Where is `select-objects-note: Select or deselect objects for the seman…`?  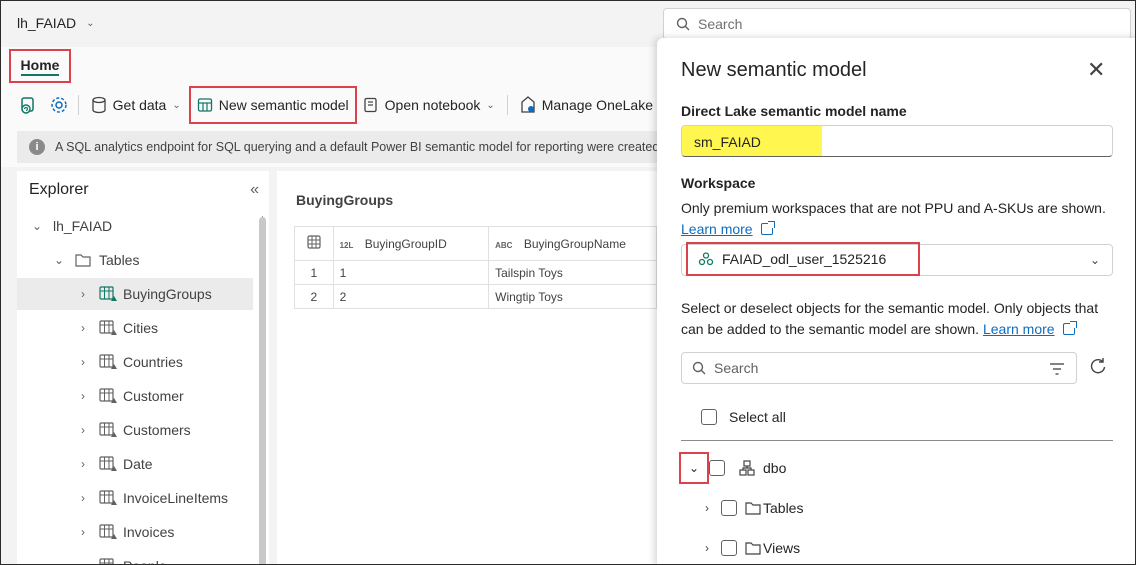 select-objects-note: Select or deselect objects for the seman… is located at coordinates (890, 308).